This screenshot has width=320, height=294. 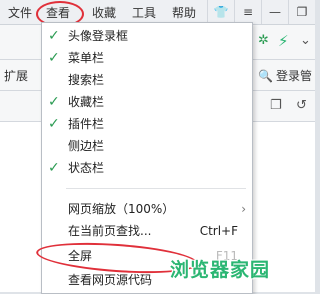 What do you see at coordinates (147, 124) in the screenshot?
I see `menu-item-pluginbar: ✓ 插件栏` at bounding box center [147, 124].